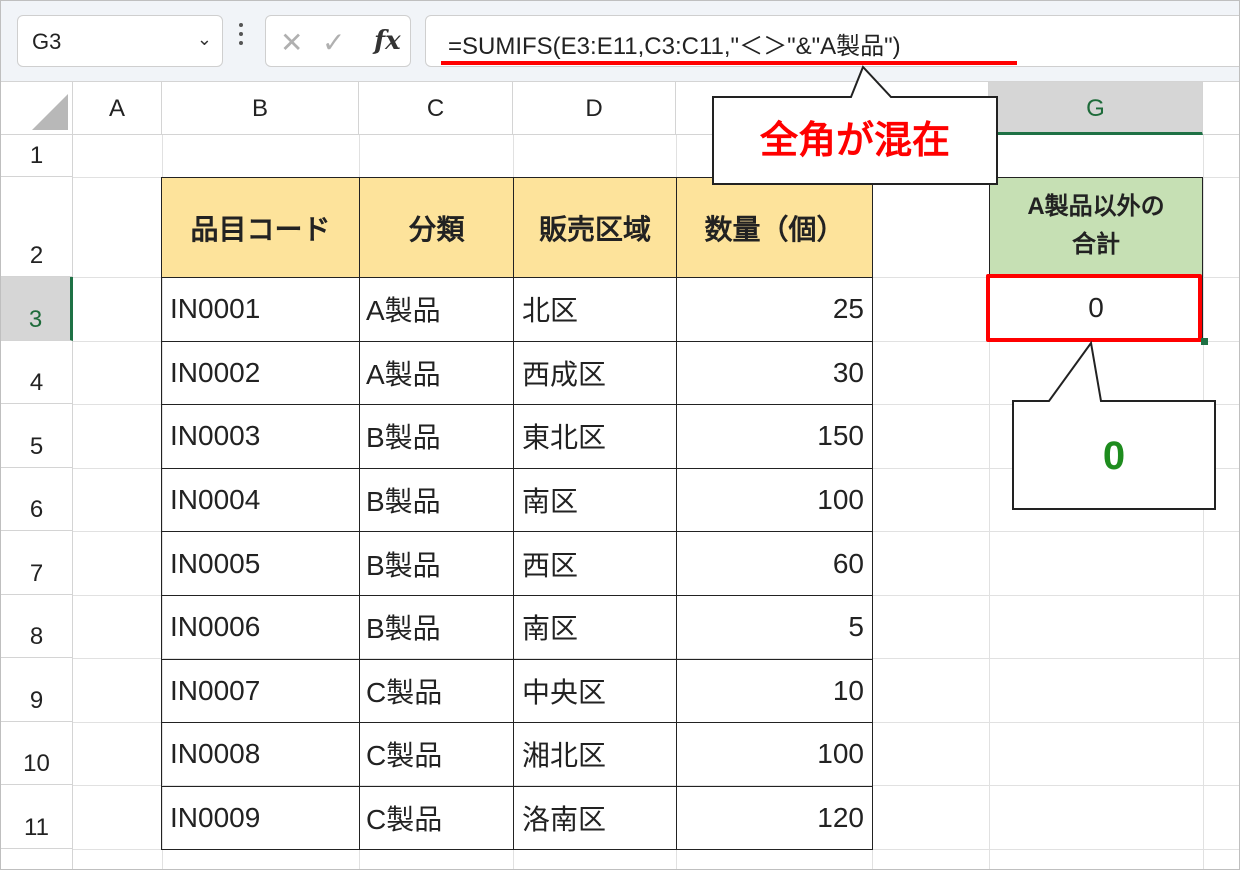  What do you see at coordinates (595, 563) in the screenshot?
I see `cell-area: 西区` at bounding box center [595, 563].